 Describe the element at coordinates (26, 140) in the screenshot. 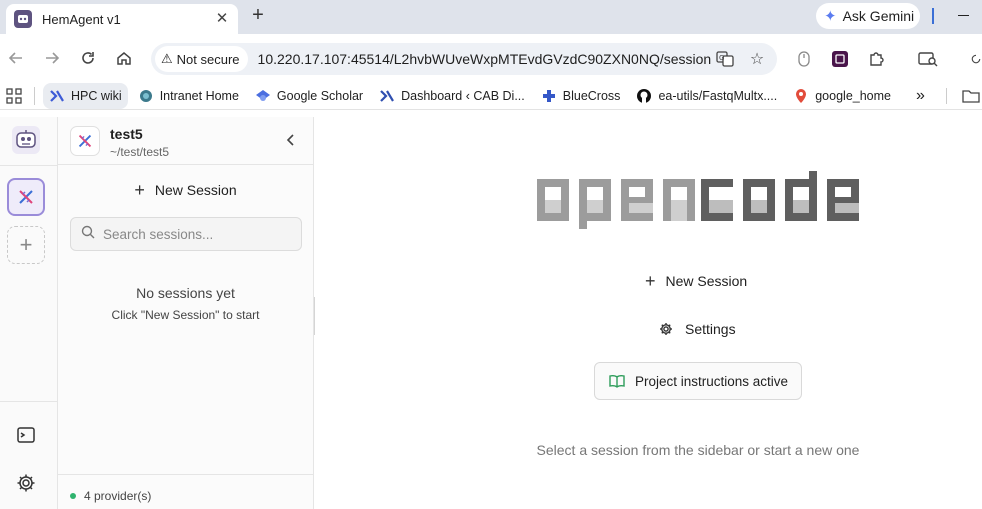

I see `robot-logo-icon` at that location.